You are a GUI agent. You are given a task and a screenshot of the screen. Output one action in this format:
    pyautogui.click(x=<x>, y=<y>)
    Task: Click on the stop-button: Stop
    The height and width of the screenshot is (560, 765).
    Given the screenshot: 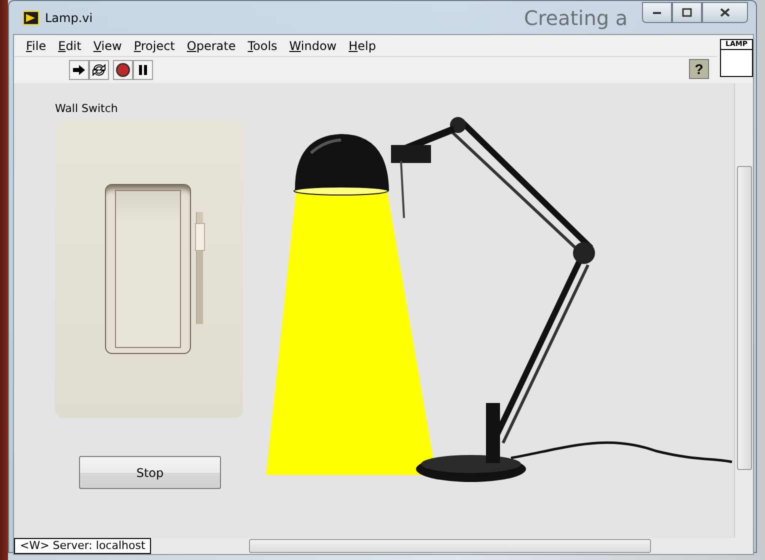 What is the action you would take?
    pyautogui.click(x=150, y=472)
    